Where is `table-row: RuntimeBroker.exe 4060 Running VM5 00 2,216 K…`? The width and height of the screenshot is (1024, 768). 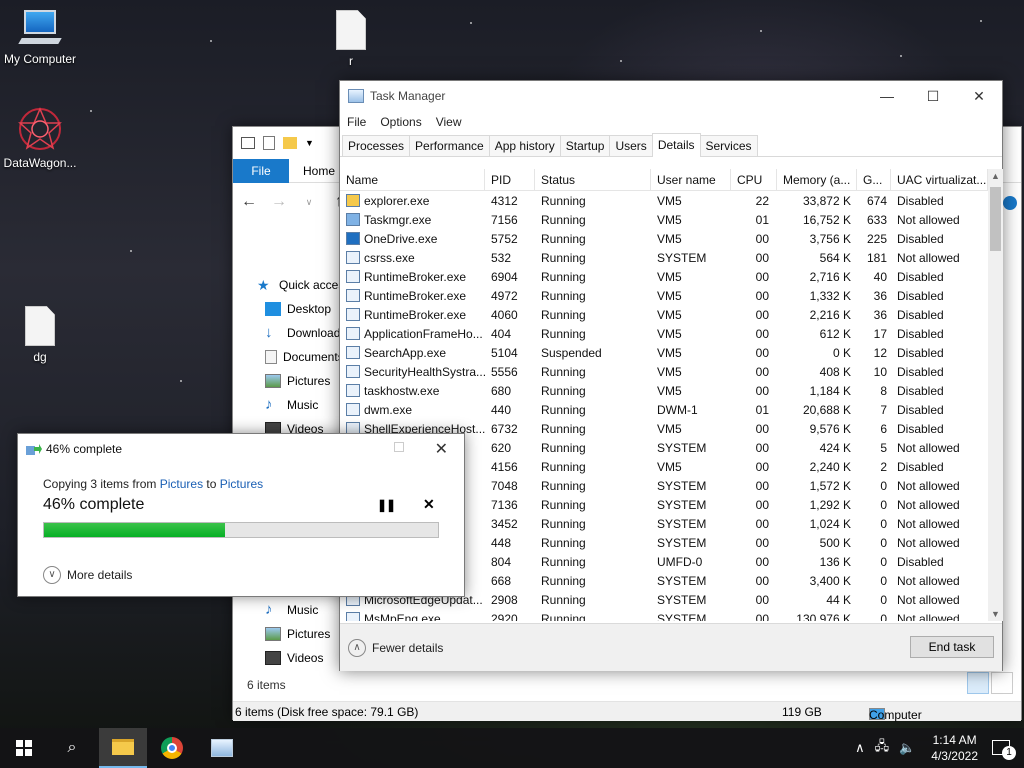
table-row: RuntimeBroker.exe 4060 Running VM5 00 2,216 K… is located at coordinates (664, 314).